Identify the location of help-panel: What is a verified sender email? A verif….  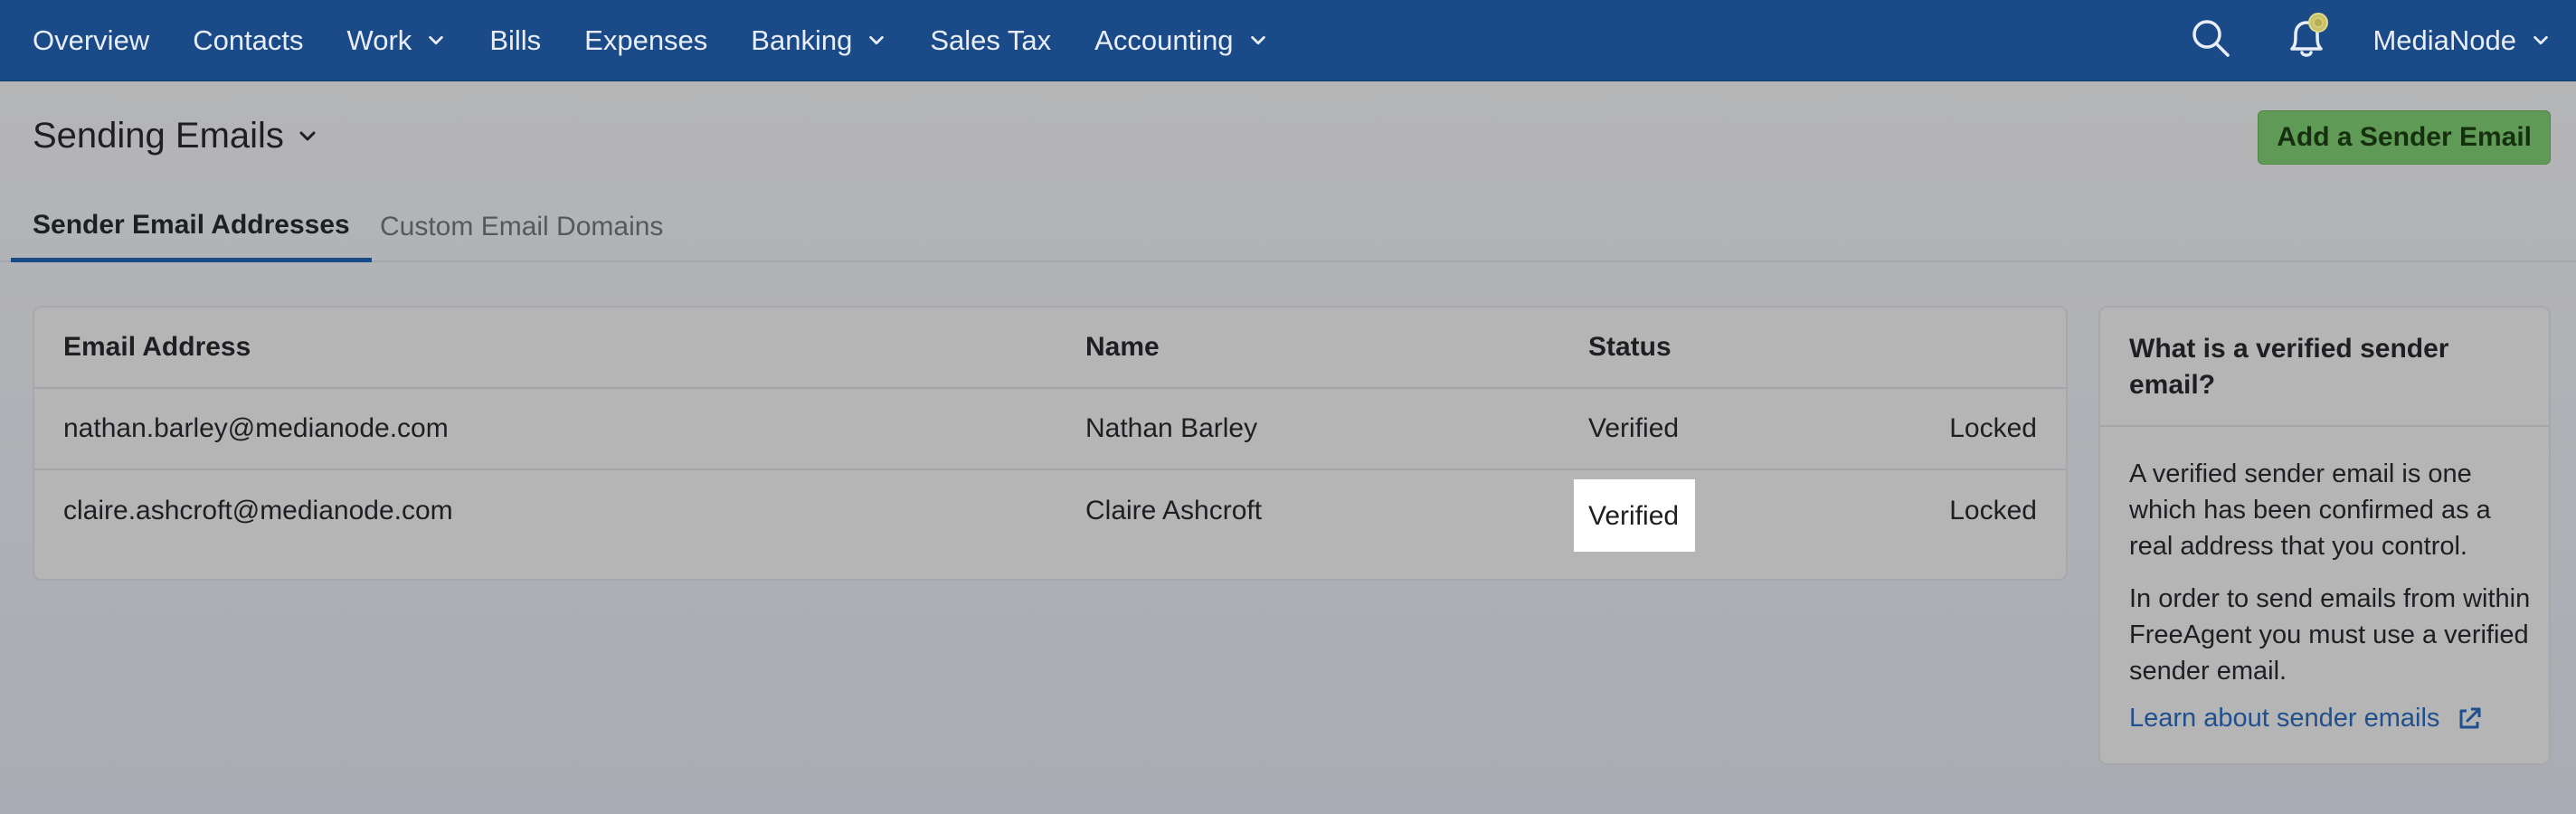
(2324, 535).